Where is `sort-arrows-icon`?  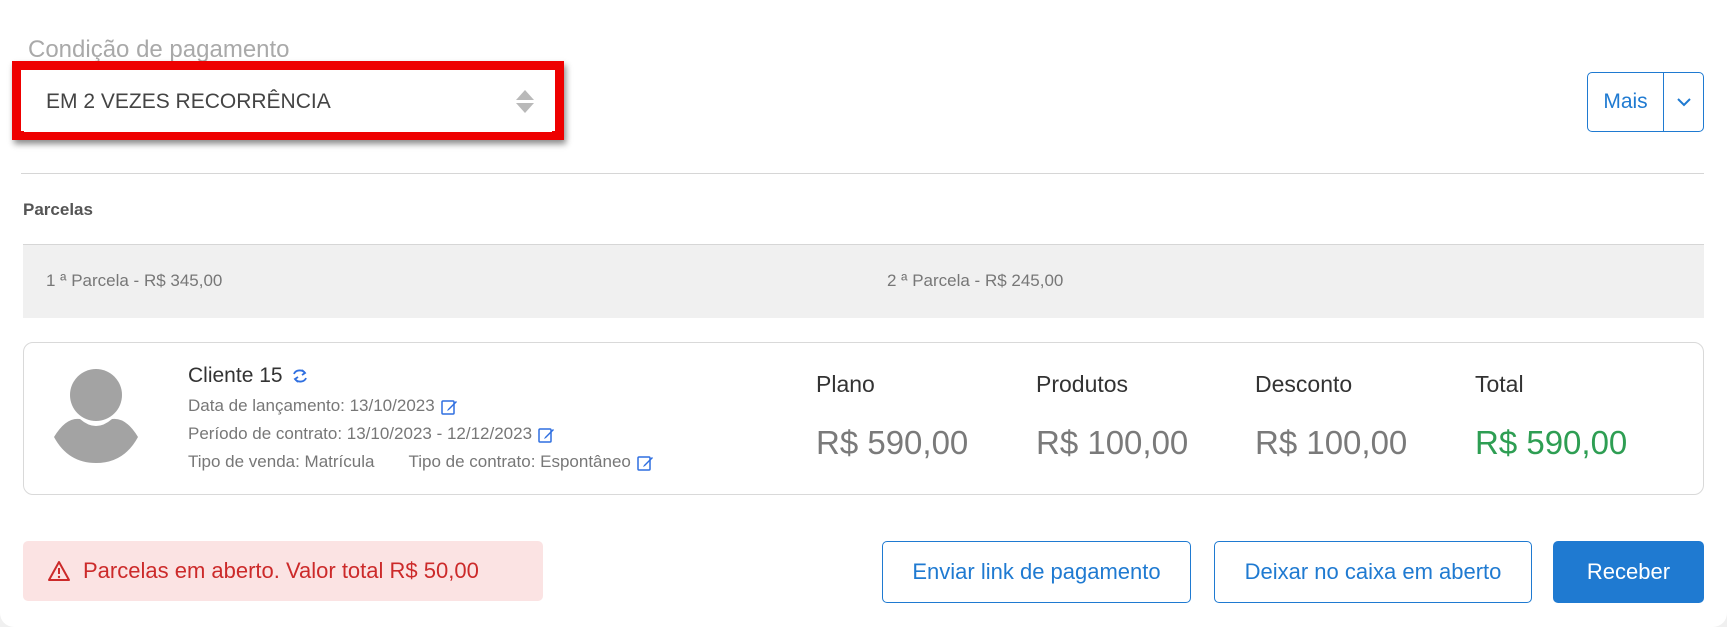
sort-arrows-icon is located at coordinates (525, 102).